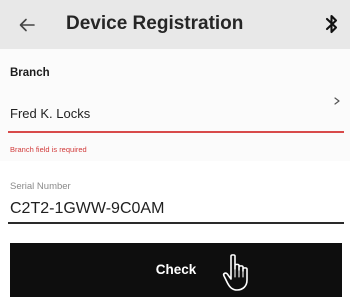 Image resolution: width=350 pixels, height=297 pixels. Describe the element at coordinates (176, 223) in the screenshot. I see `serial-number-underline` at that location.